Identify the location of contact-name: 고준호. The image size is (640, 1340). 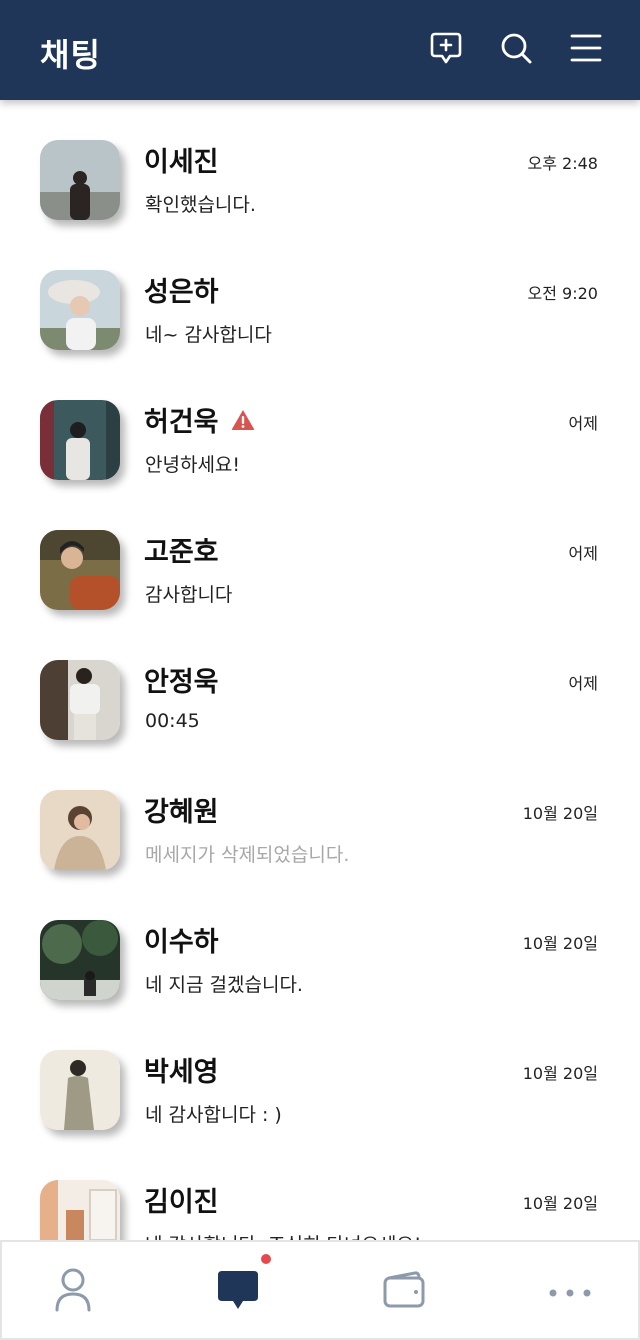
(181, 552).